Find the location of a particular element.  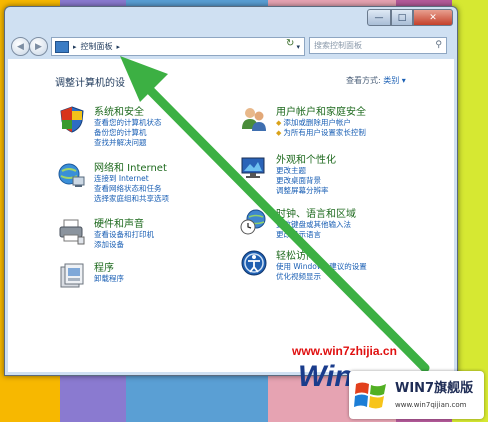

brand-url: www.win7qijian.com is located at coordinates (431, 405).